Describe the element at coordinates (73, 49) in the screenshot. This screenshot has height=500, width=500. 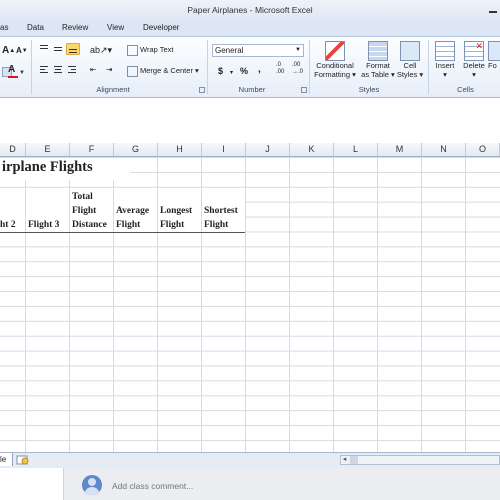
I see `align-bottom-icon` at that location.